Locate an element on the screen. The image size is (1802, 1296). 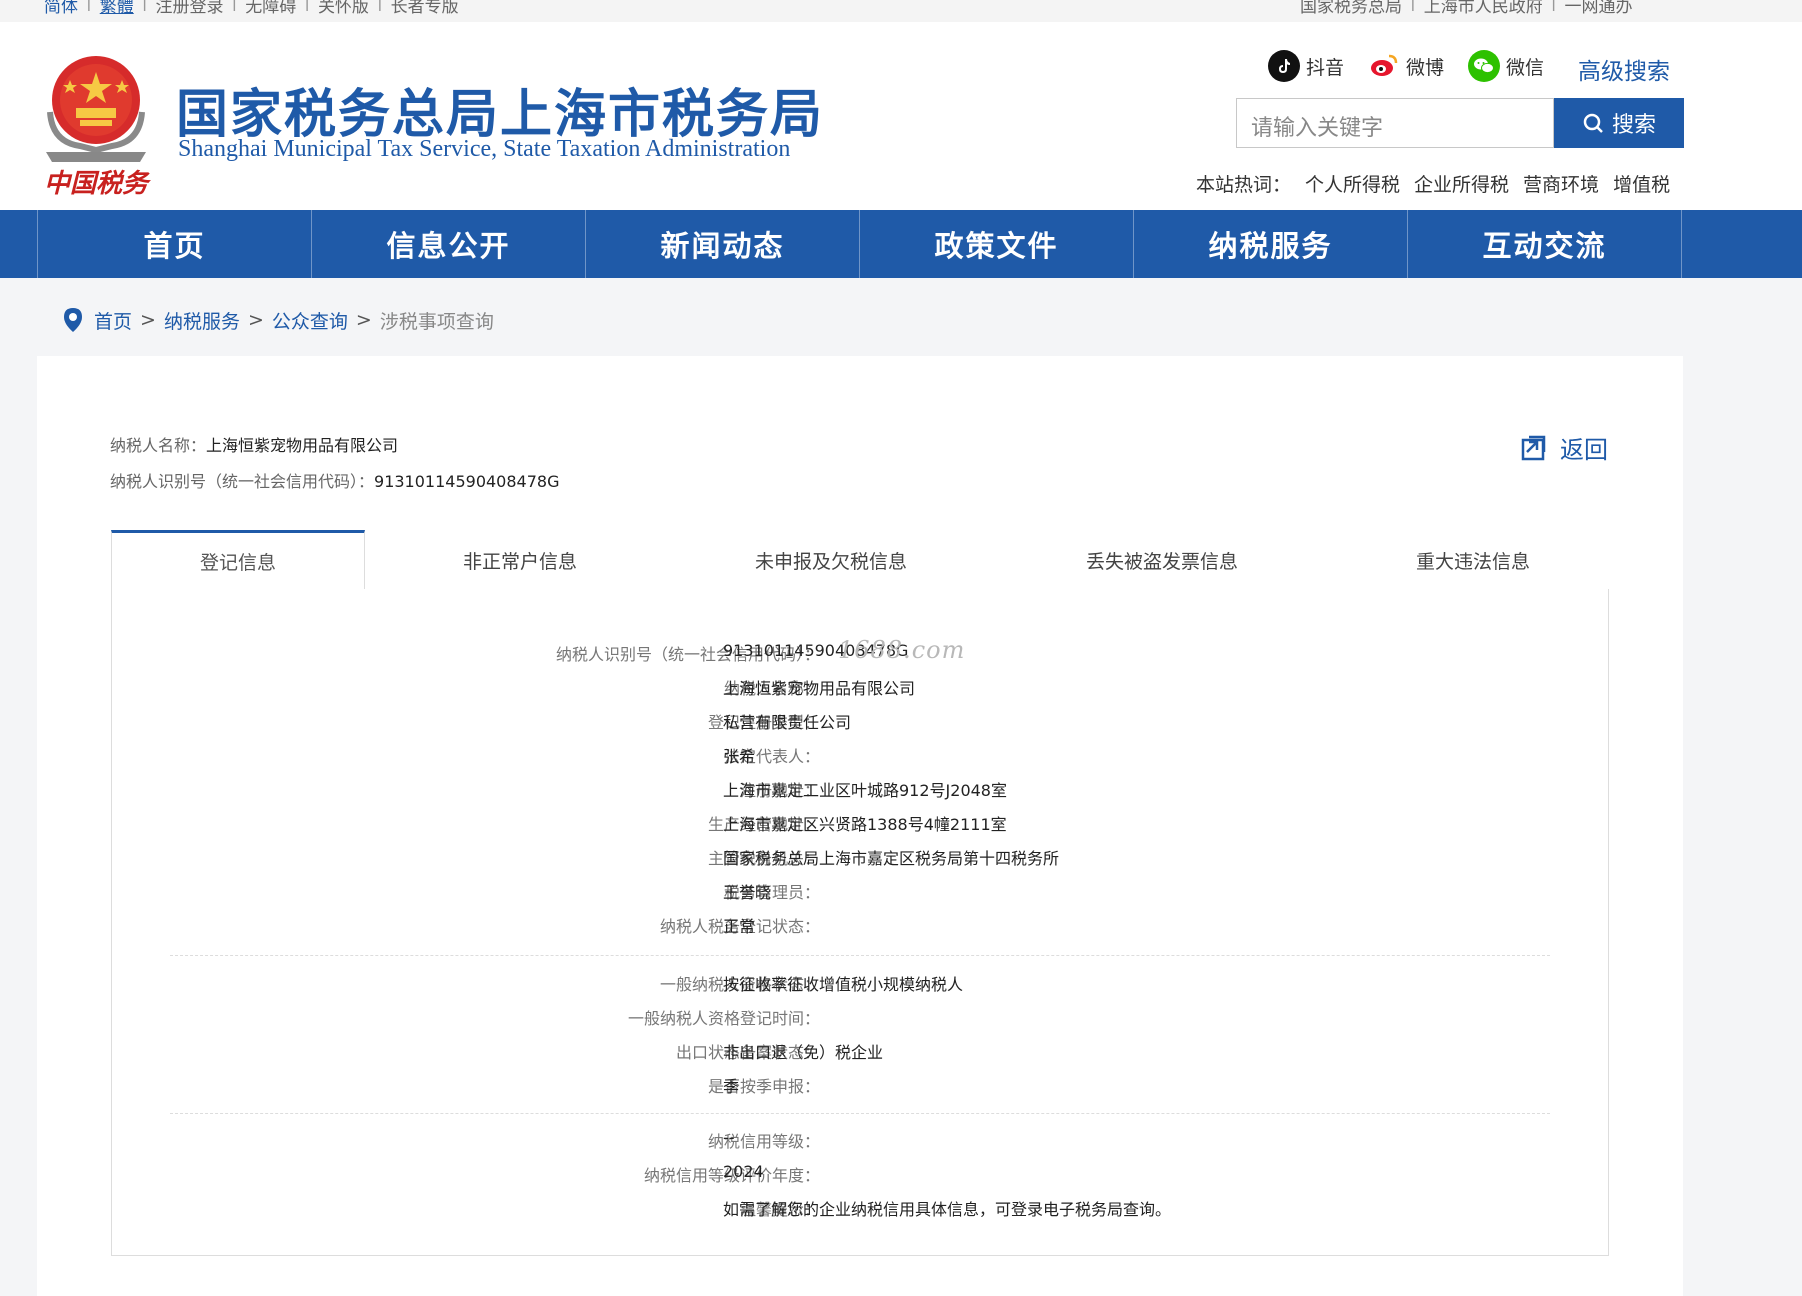
info-row: 纳税信用等级： -- is located at coordinates (860, 1143).